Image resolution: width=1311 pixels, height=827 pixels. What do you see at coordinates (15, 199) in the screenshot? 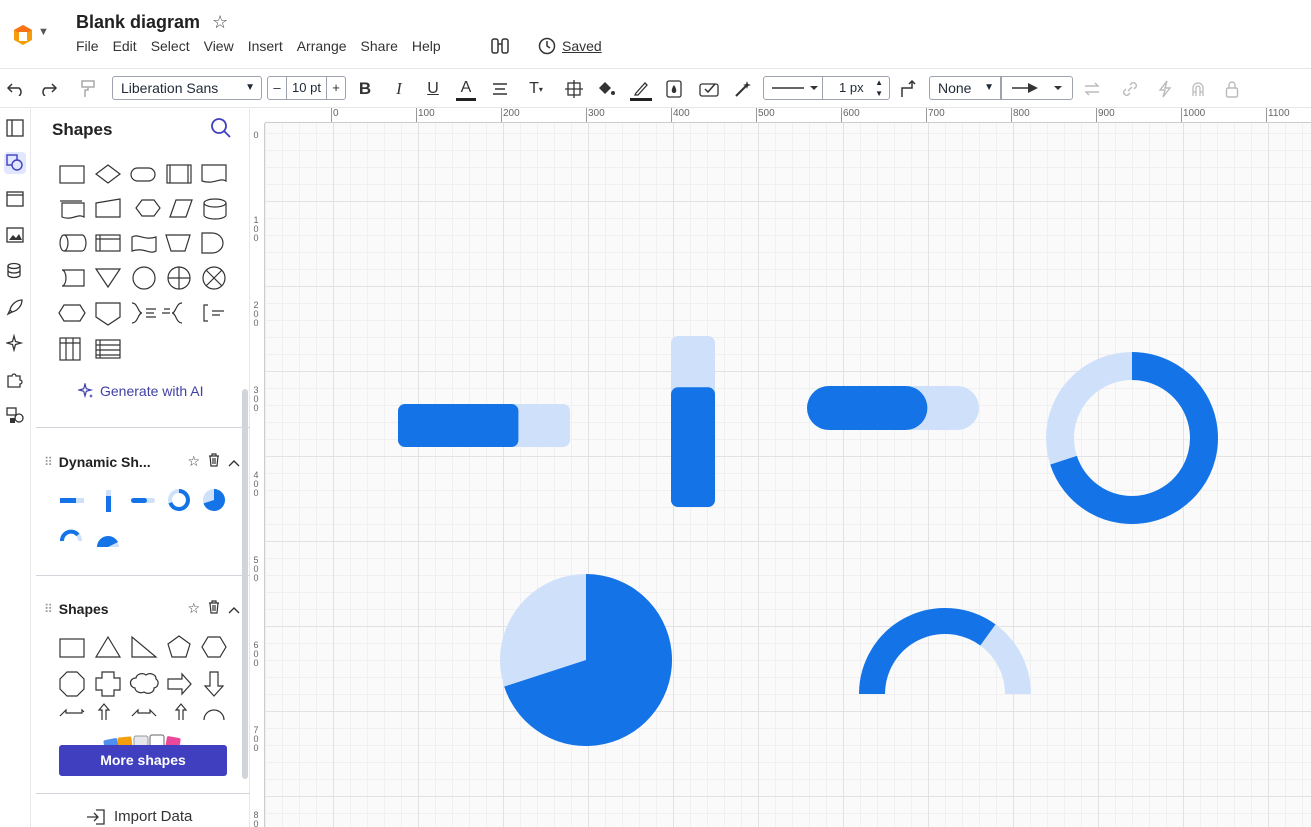
I see `frame-icon` at bounding box center [15, 199].